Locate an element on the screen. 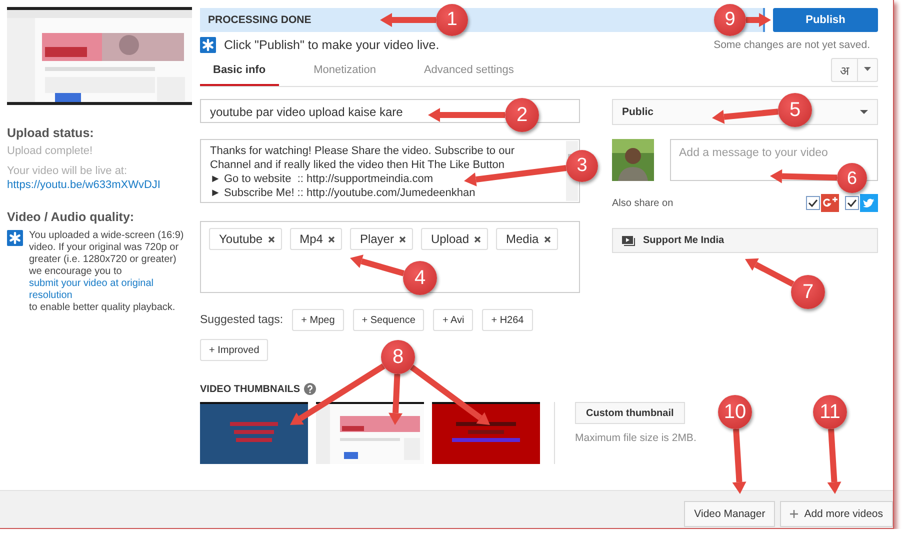 This screenshot has width=911, height=545. suggested-tag: + Avi is located at coordinates (453, 320).